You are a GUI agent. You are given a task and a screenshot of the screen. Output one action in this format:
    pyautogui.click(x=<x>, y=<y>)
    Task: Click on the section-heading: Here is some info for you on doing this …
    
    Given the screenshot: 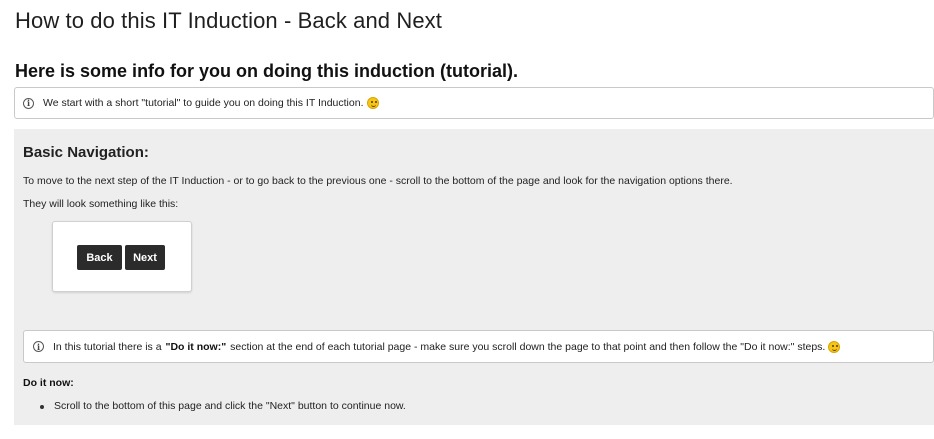 What is the action you would take?
    pyautogui.click(x=266, y=71)
    